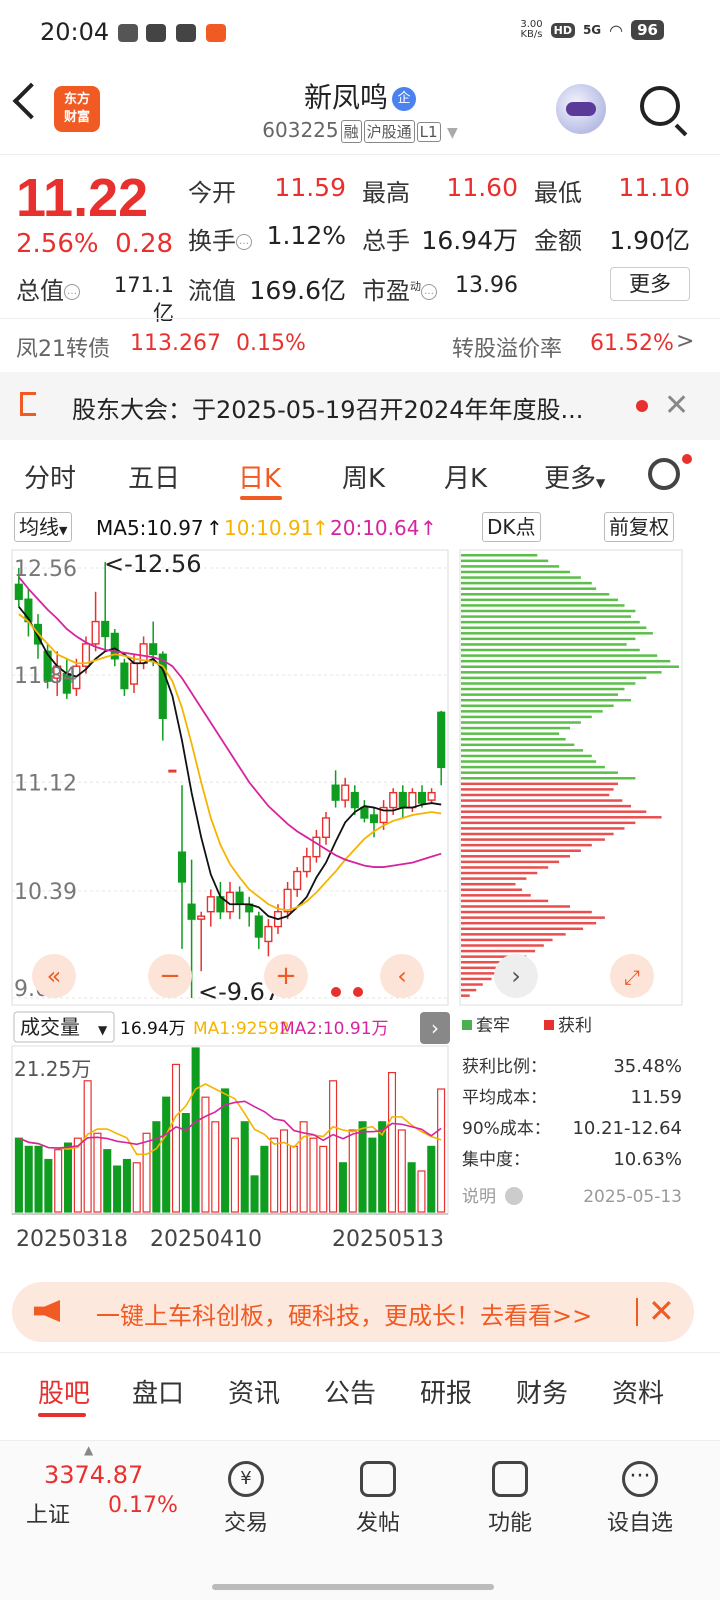 This screenshot has width=720, height=1600. Describe the element at coordinates (581, 109) in the screenshot. I see `ai-assistant-icon` at that location.